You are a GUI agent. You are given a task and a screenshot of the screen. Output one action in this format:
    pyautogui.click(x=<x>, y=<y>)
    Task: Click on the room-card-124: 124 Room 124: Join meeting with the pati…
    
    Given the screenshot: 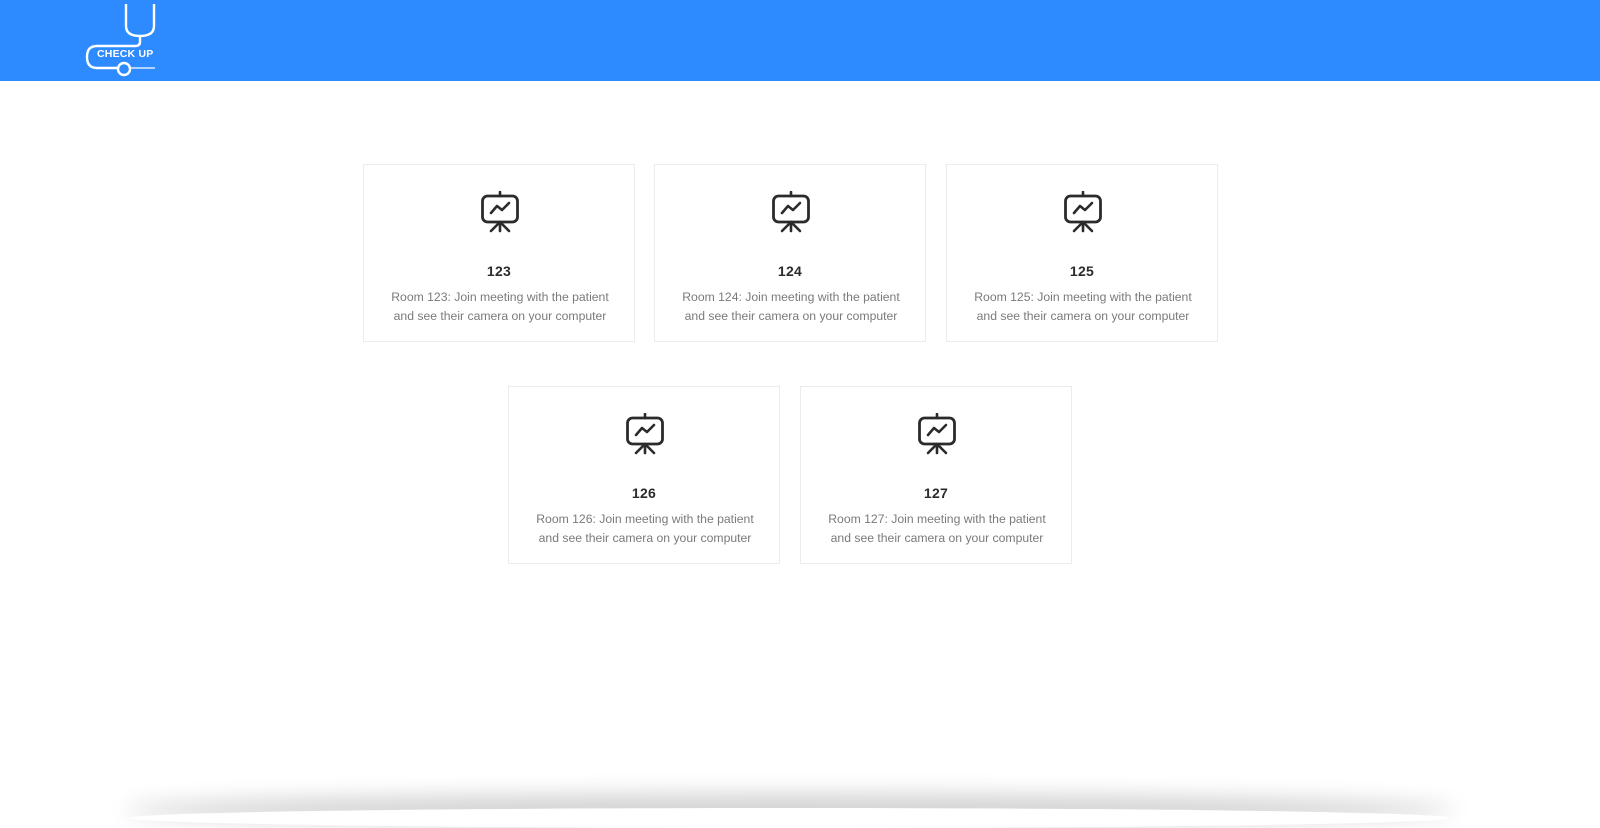 What is the action you would take?
    pyautogui.click(x=790, y=253)
    